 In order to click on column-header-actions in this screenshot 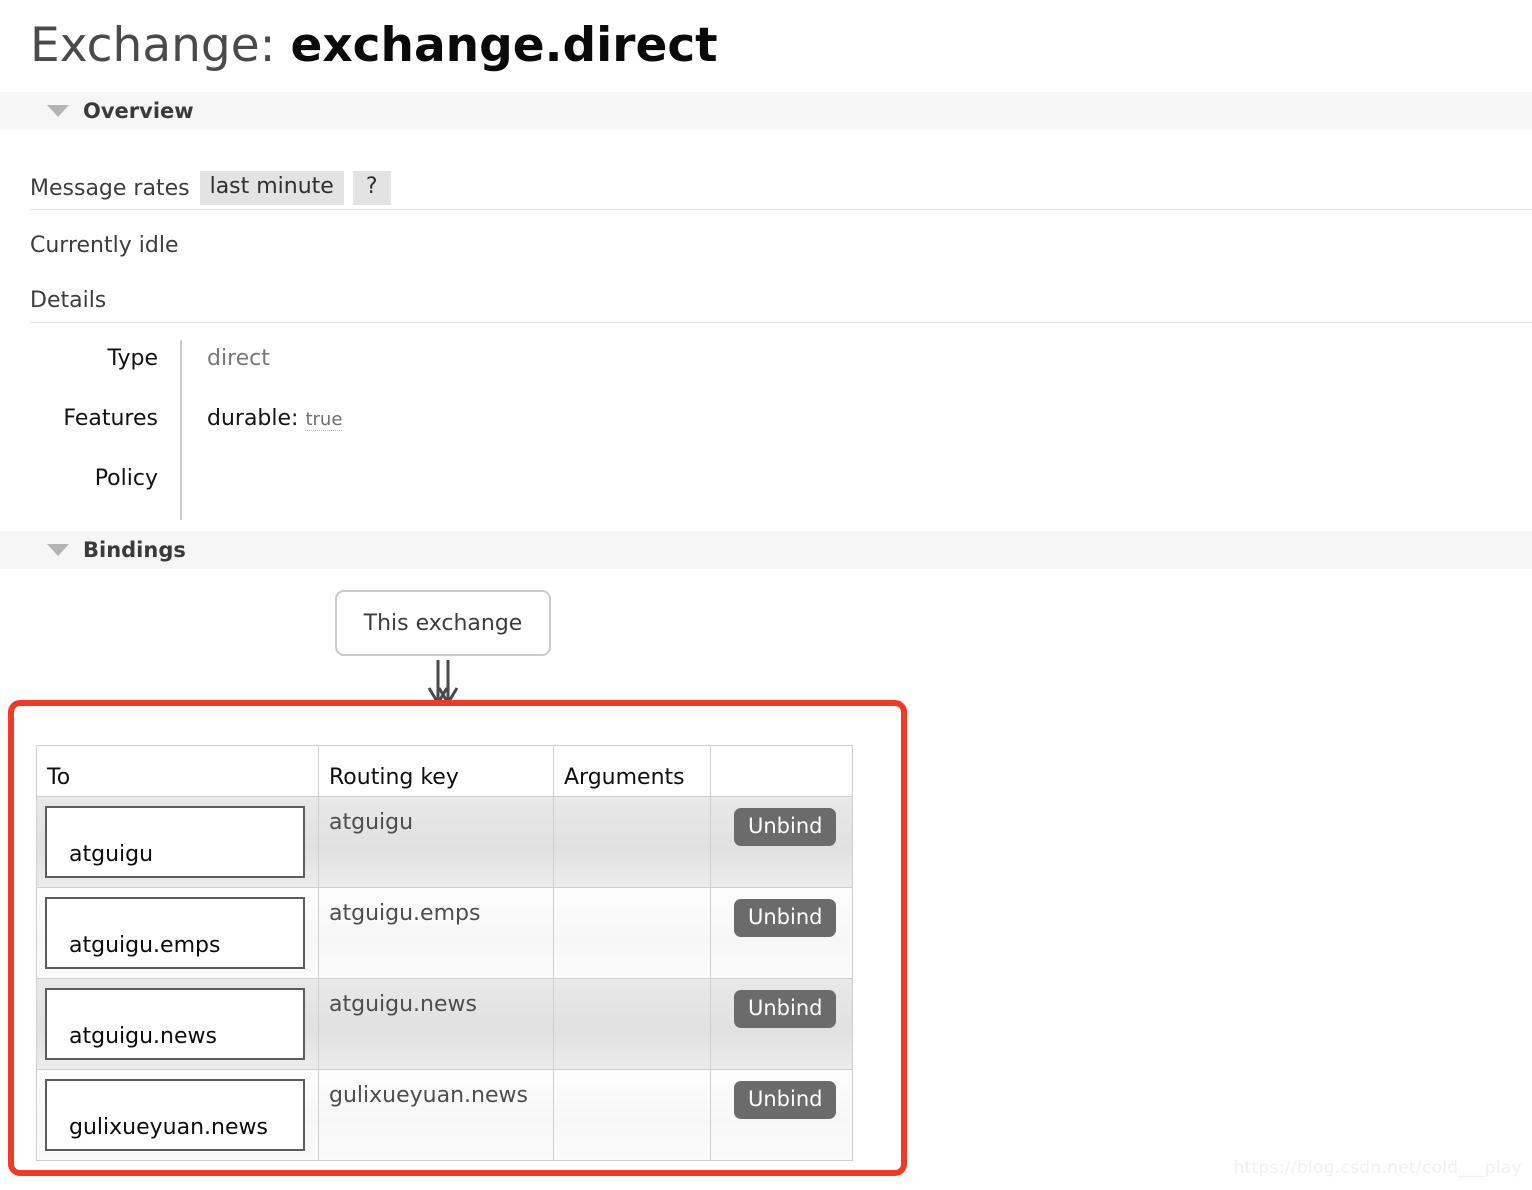, I will do `click(781, 771)`.